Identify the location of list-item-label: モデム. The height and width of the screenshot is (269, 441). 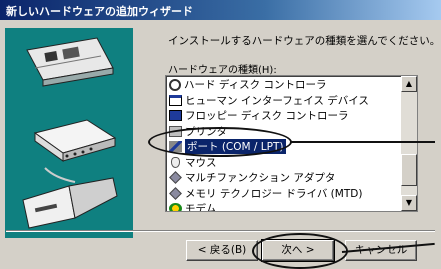
(201, 207).